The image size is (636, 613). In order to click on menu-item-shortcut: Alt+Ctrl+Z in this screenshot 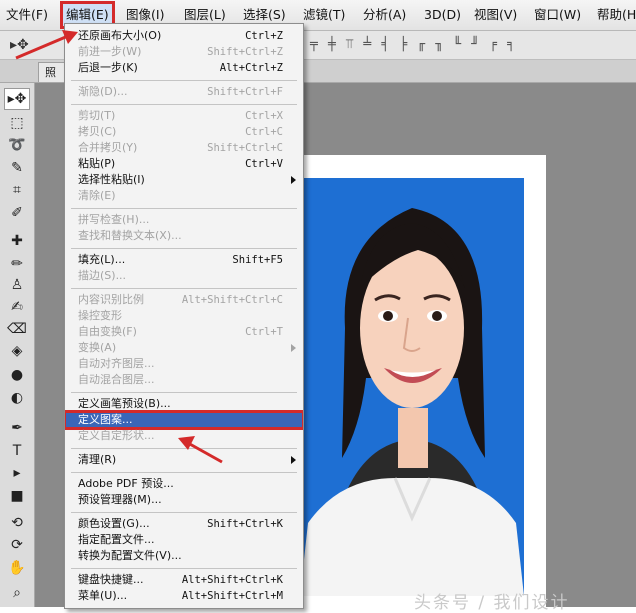, I will do `click(251, 68)`.